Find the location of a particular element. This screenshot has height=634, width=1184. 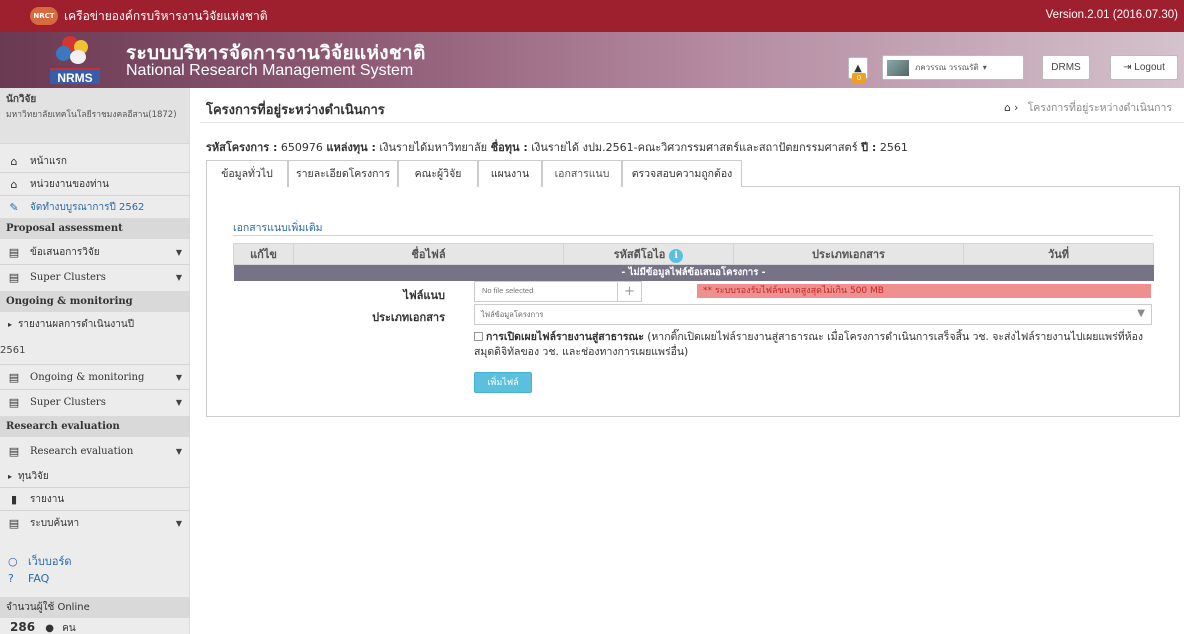

webboard-link: ○ เว็บบอร์ด is located at coordinates (40, 561).